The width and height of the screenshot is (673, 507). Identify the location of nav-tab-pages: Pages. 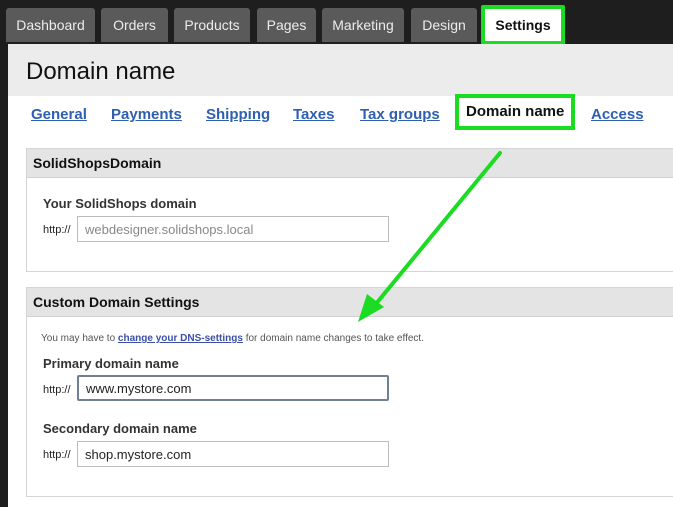
(286, 25).